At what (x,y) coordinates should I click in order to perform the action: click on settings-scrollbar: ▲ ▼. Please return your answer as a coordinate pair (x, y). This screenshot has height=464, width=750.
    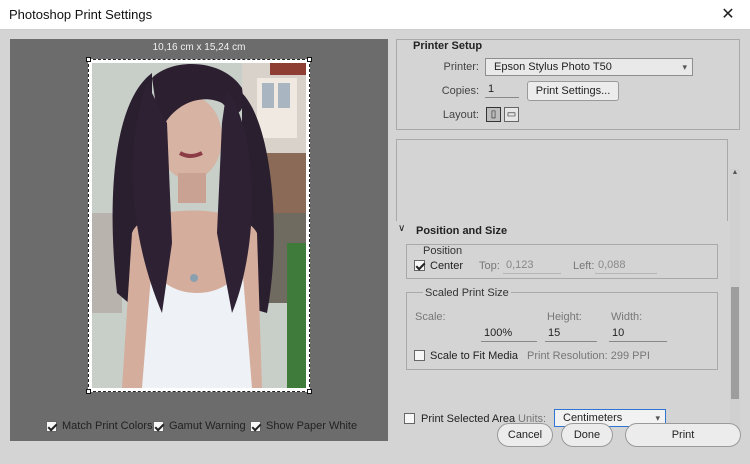
    Looking at the image, I should click on (735, 305).